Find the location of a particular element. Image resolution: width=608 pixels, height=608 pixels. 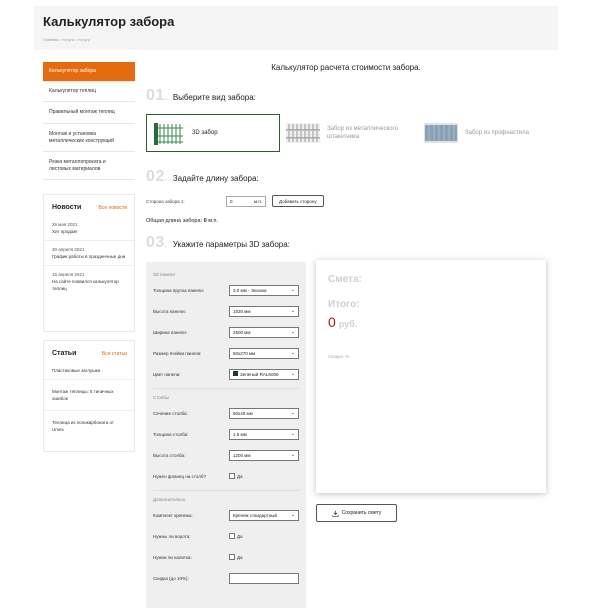

post-thickness-row: Толщина столба: 1.5 мм ⌄ is located at coordinates (226, 434).